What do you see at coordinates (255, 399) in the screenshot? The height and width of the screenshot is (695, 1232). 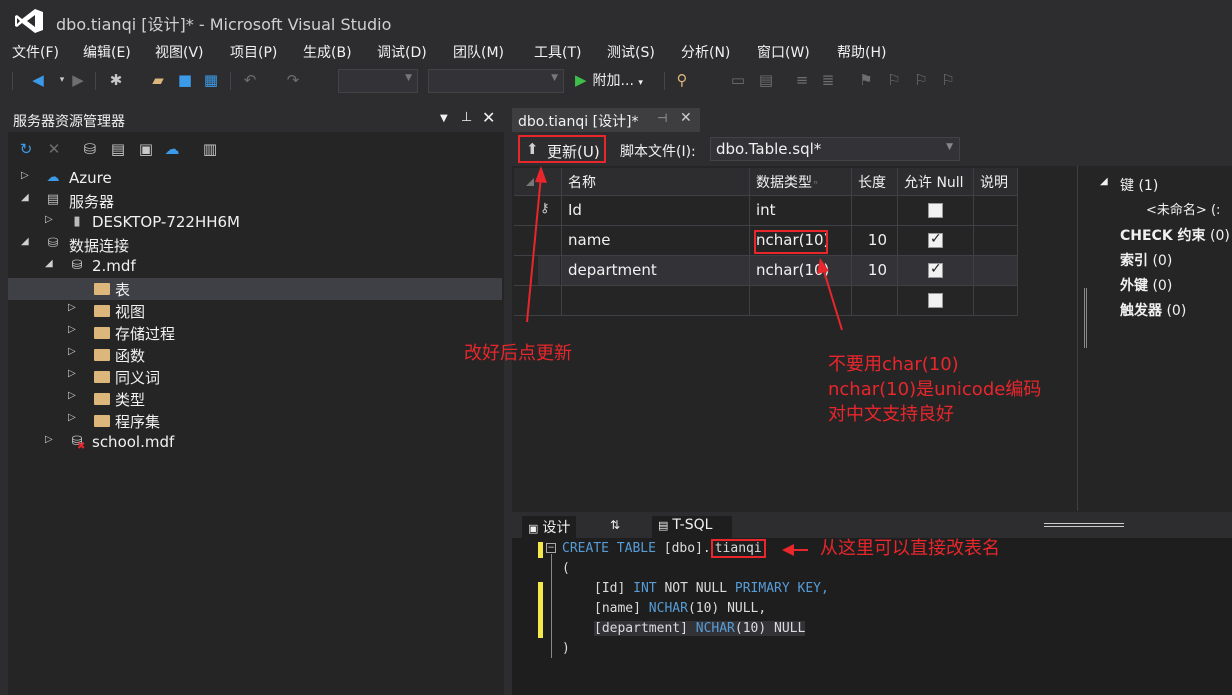 I see `tree-item-types: ▷ 类型` at bounding box center [255, 399].